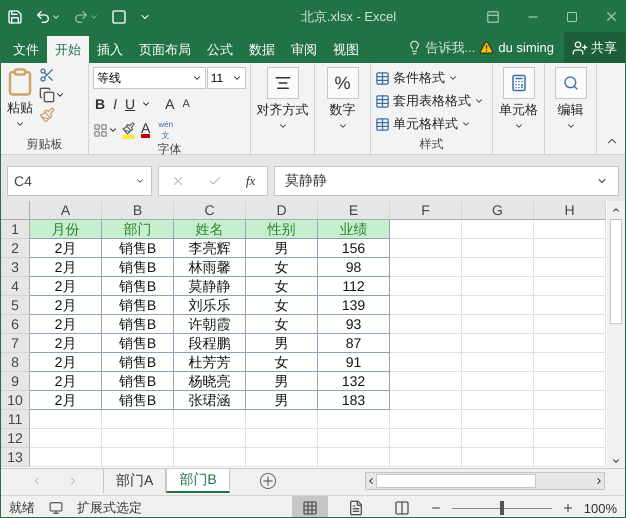  I want to click on insert-function-button: fx, so click(251, 181).